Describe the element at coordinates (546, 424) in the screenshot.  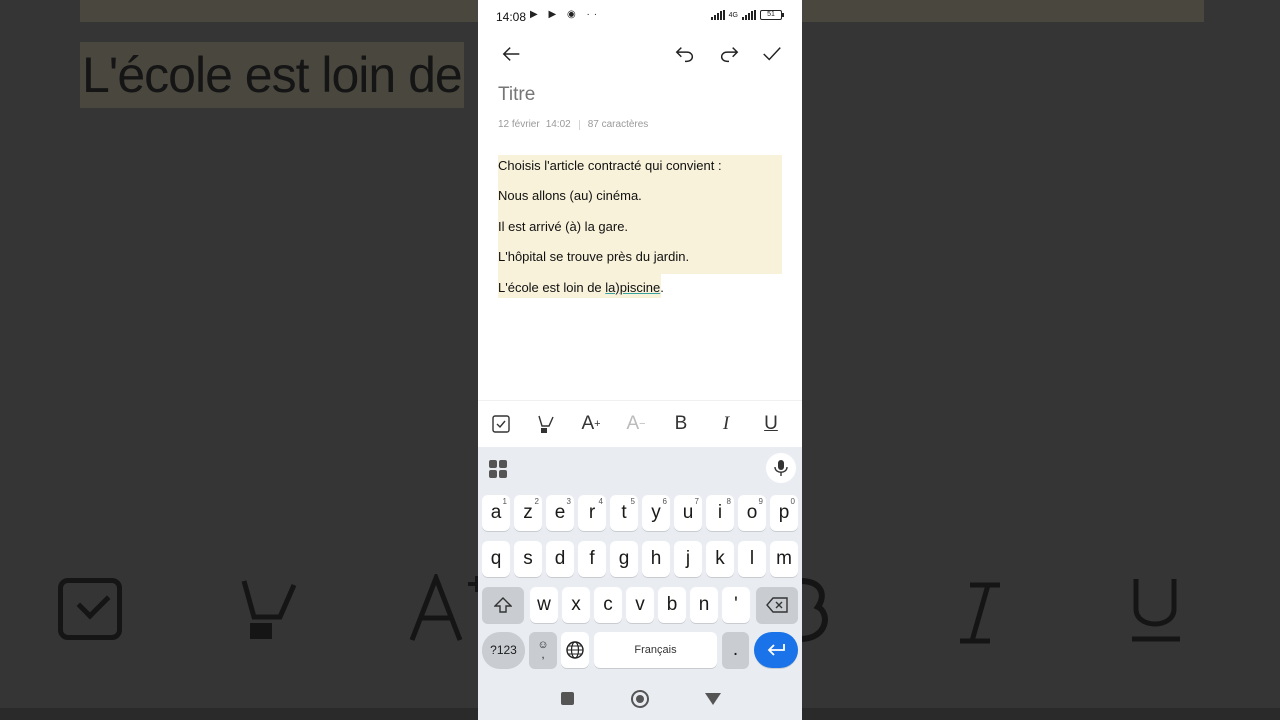
I see `highlighter-icon` at that location.